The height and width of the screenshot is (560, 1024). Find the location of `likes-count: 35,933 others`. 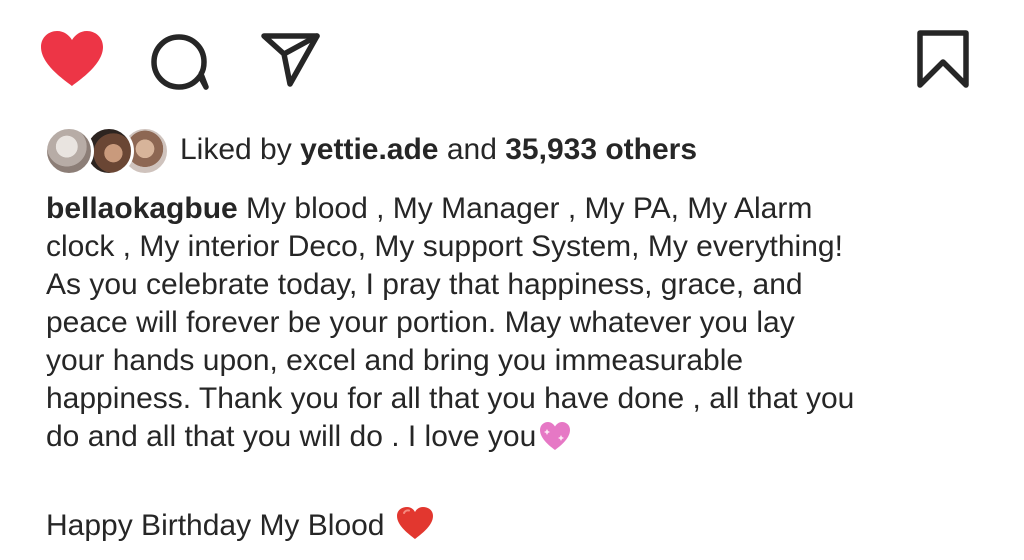

likes-count: 35,933 others is located at coordinates (601, 149).